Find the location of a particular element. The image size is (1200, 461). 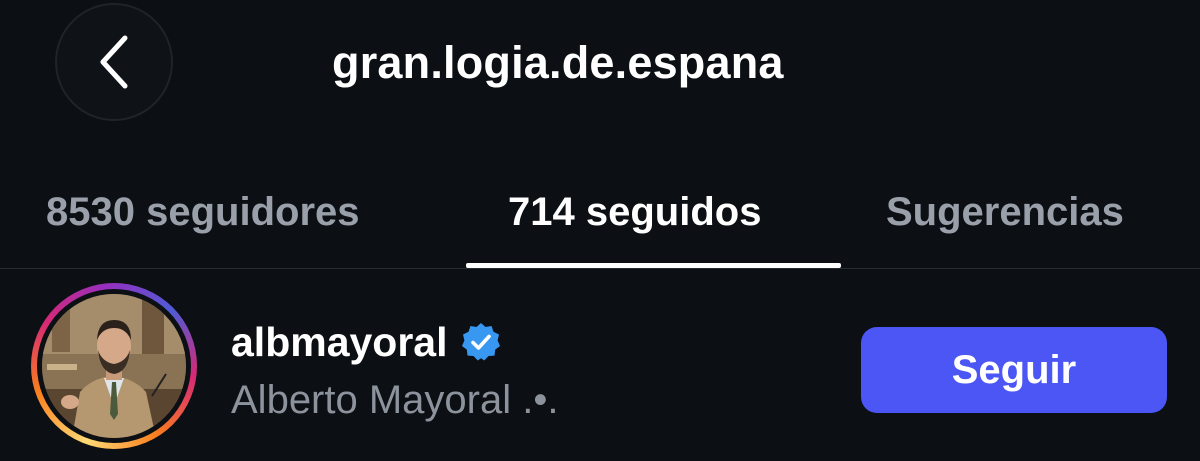

tab-suggestions: Sugerencias is located at coordinates (1005, 212).